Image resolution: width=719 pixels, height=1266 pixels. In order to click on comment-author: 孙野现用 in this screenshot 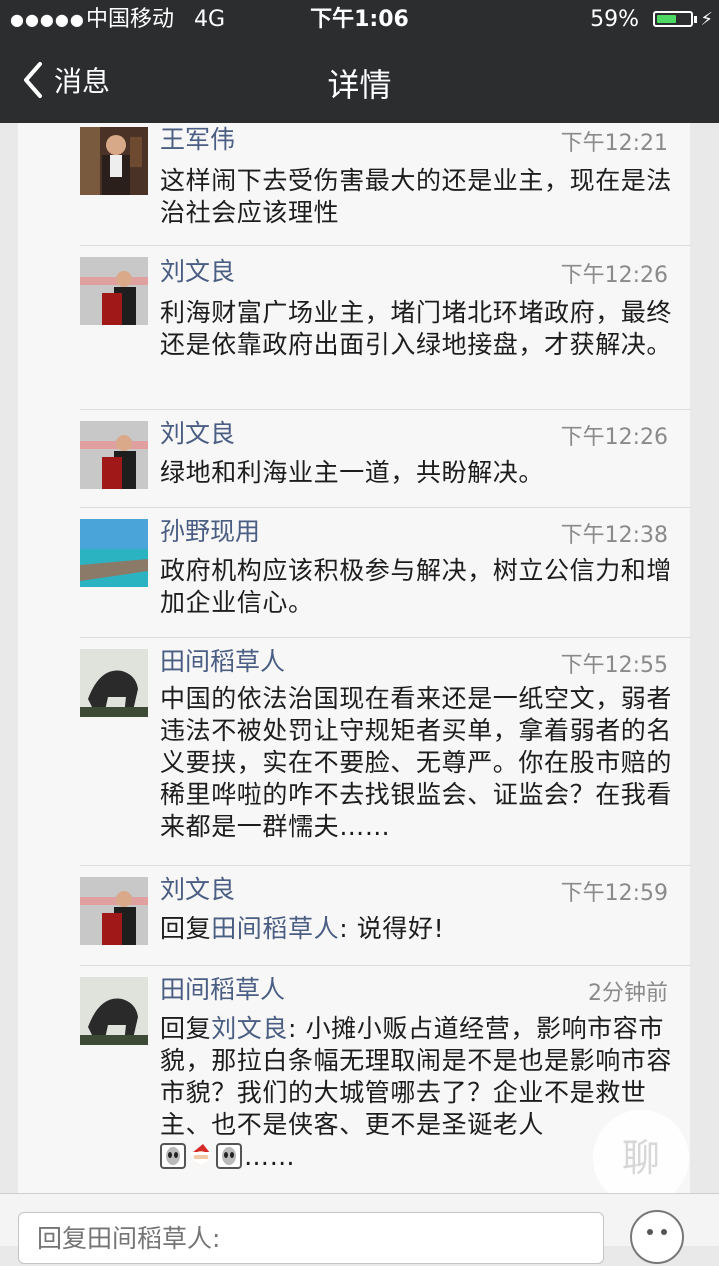, I will do `click(210, 532)`.